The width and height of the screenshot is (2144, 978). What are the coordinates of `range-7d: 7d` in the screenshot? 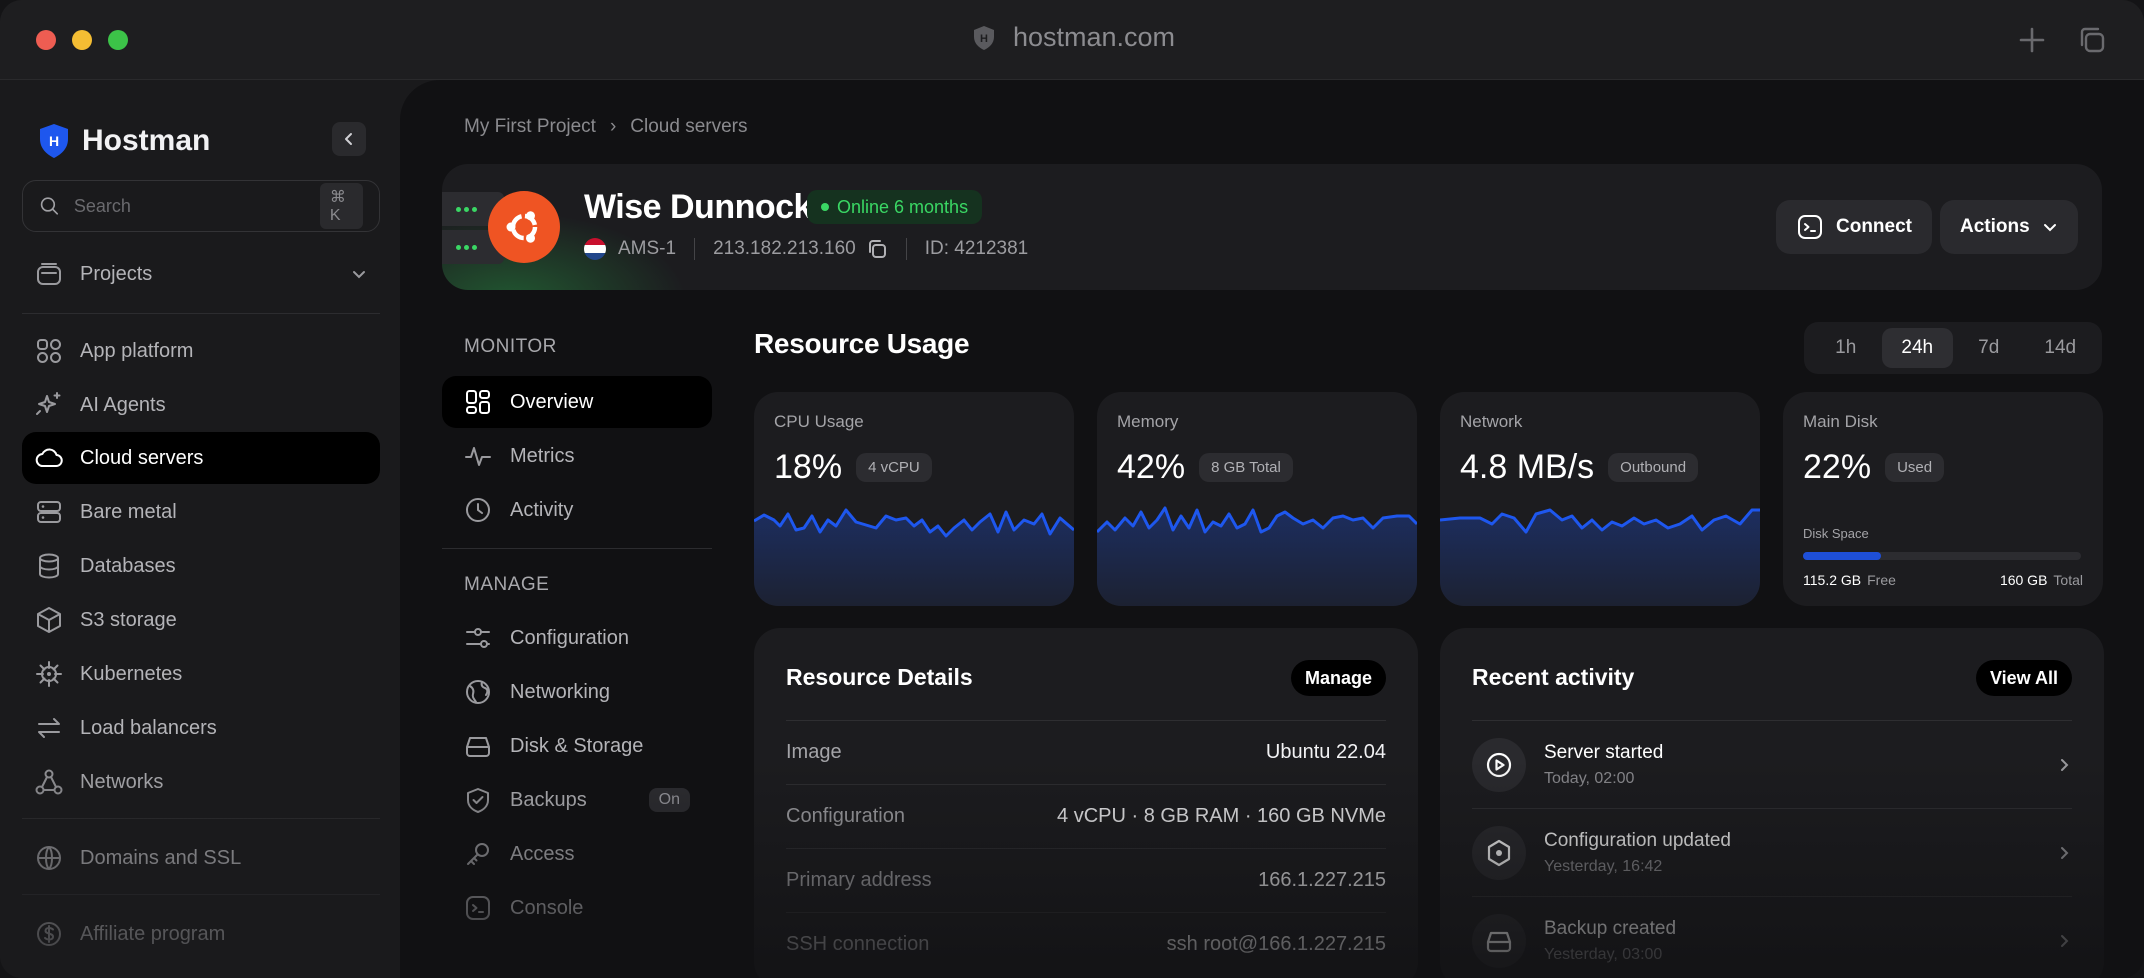 It's located at (1989, 348).